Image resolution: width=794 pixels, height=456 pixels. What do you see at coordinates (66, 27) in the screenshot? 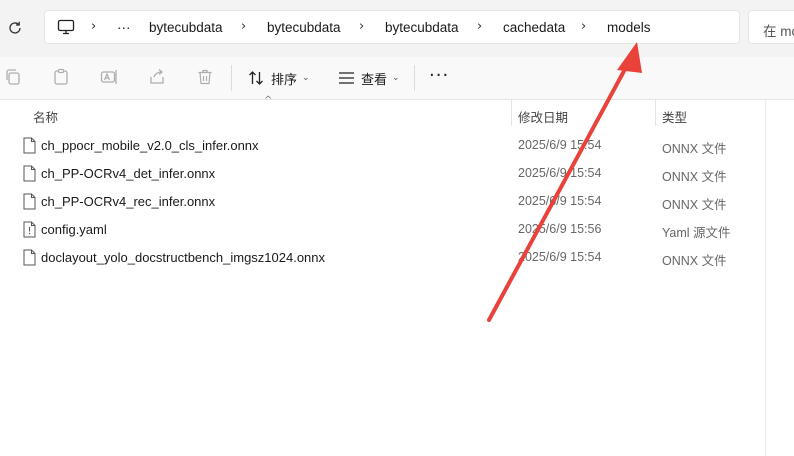
I see `this-pc-icon` at bounding box center [66, 27].